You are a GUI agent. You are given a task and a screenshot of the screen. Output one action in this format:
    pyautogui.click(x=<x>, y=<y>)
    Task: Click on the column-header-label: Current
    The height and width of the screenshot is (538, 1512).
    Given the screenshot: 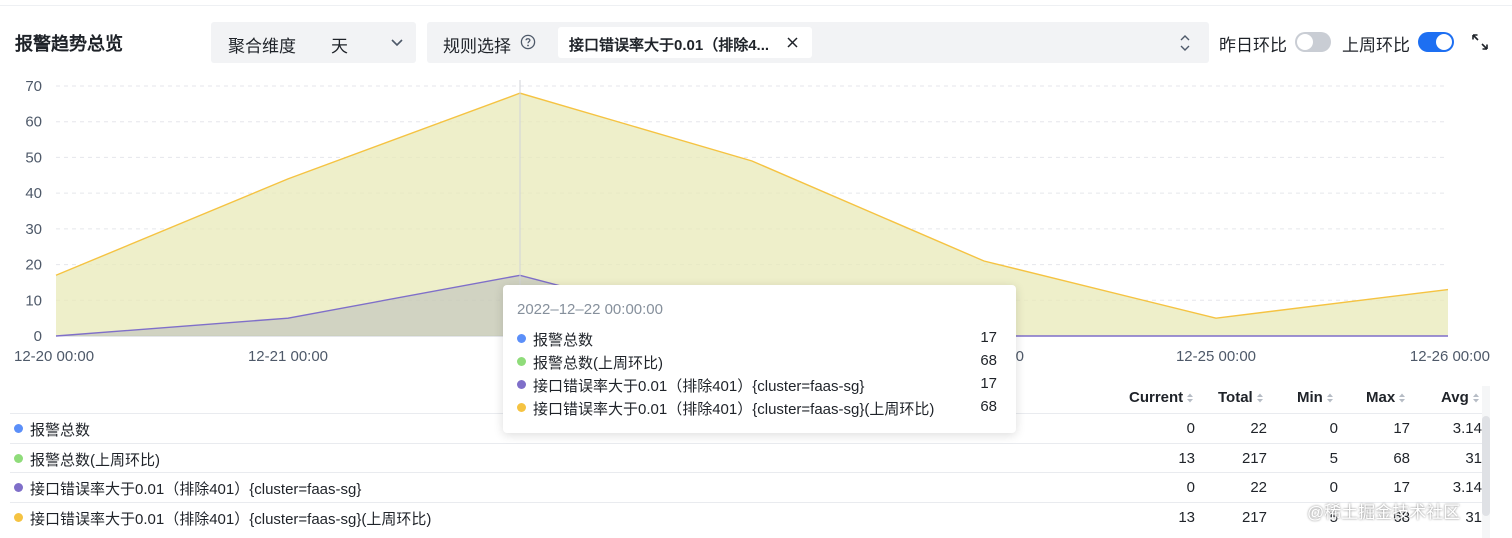 What is the action you would take?
    pyautogui.click(x=1156, y=397)
    